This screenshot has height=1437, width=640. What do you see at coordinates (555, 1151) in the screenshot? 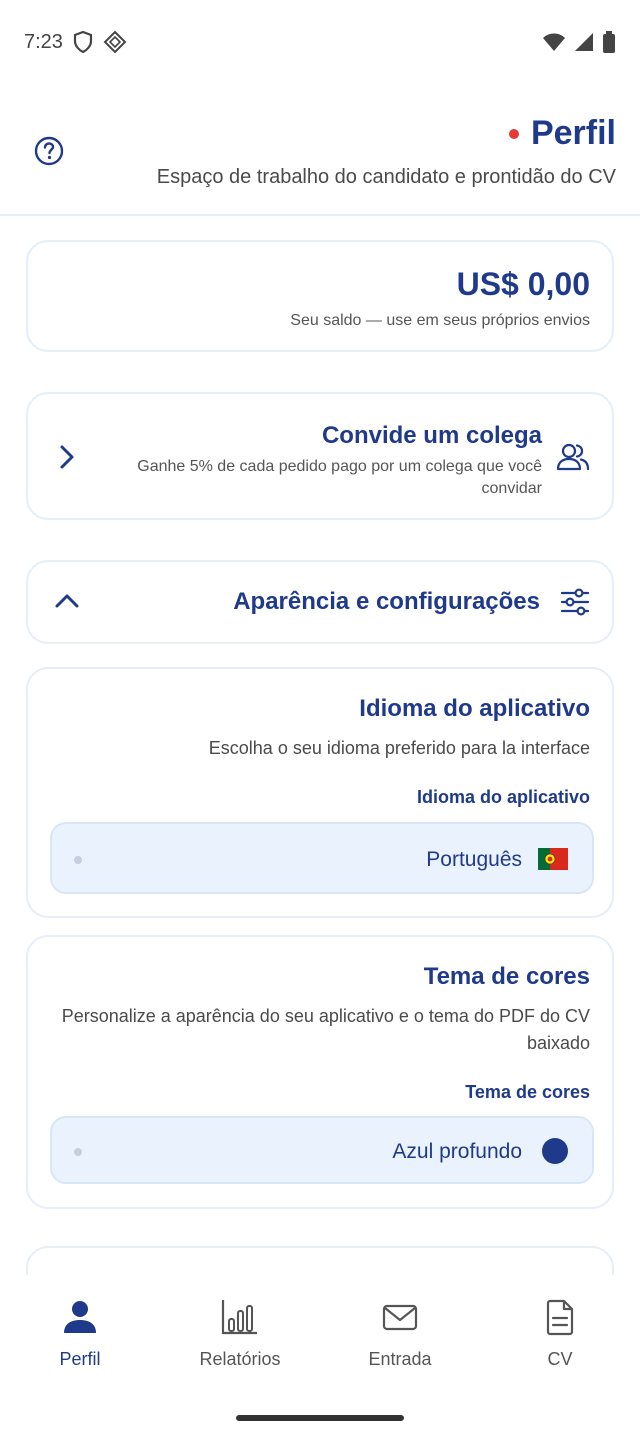
I see `theme-color-swatch` at bounding box center [555, 1151].